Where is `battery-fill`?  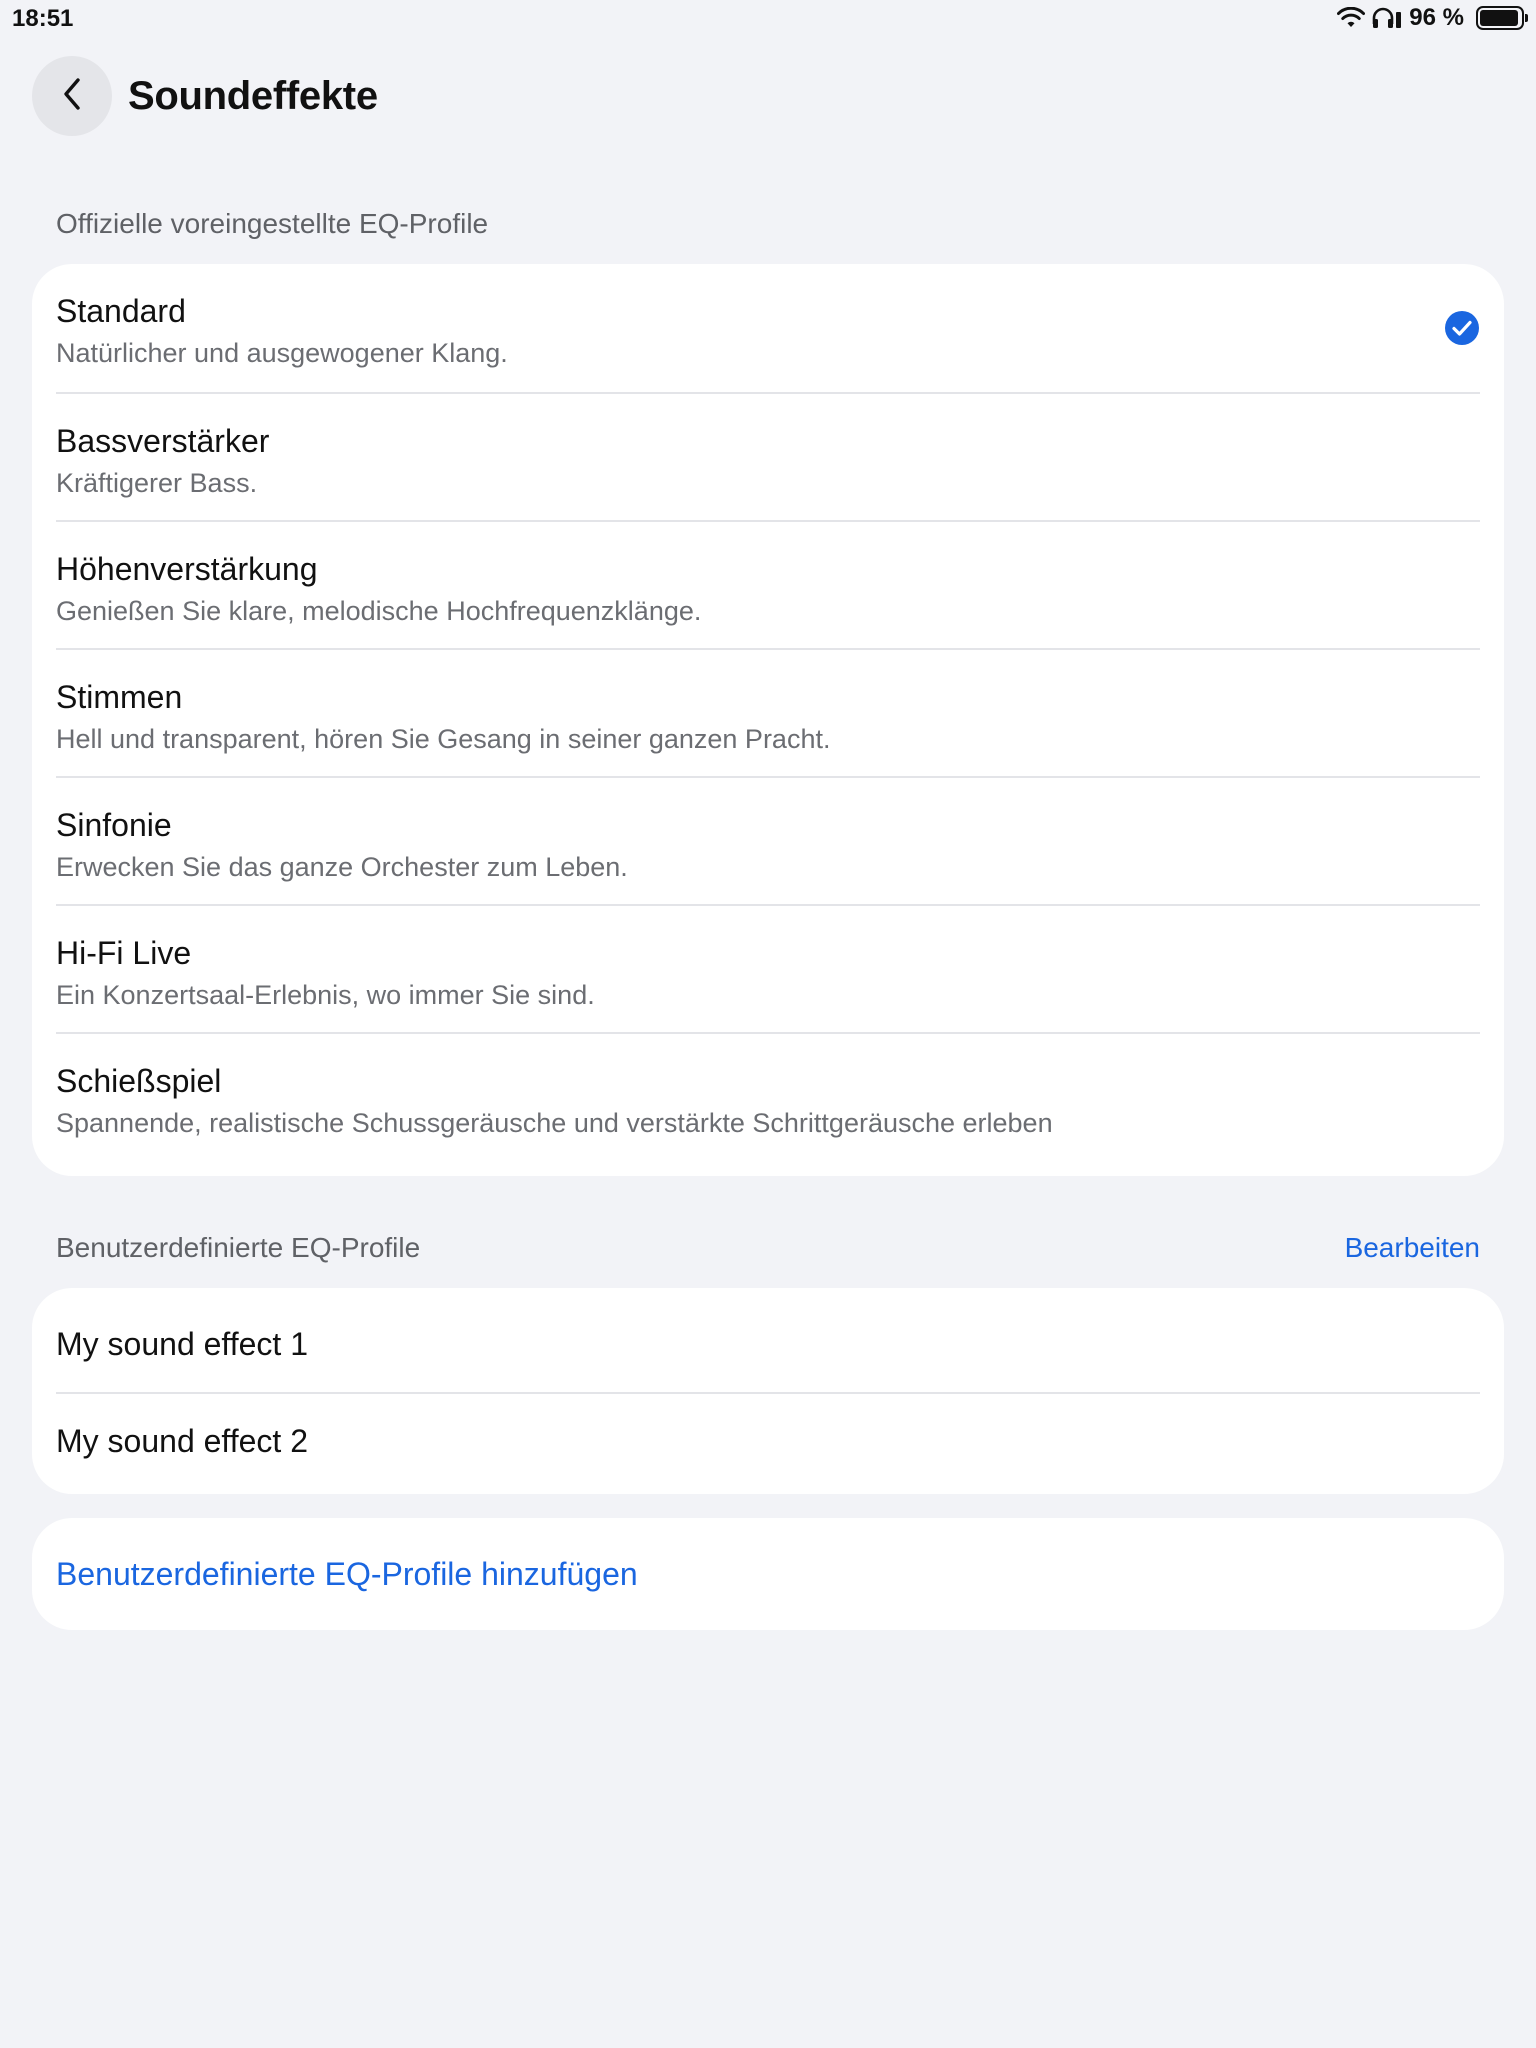
battery-fill is located at coordinates (1499, 18).